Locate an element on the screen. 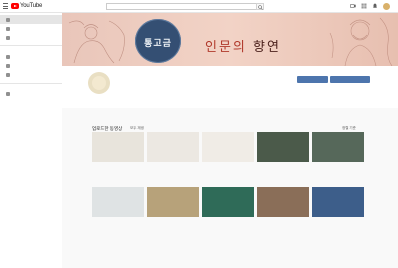 The height and width of the screenshot is (268, 398). apps-icon is located at coordinates (364, 6).